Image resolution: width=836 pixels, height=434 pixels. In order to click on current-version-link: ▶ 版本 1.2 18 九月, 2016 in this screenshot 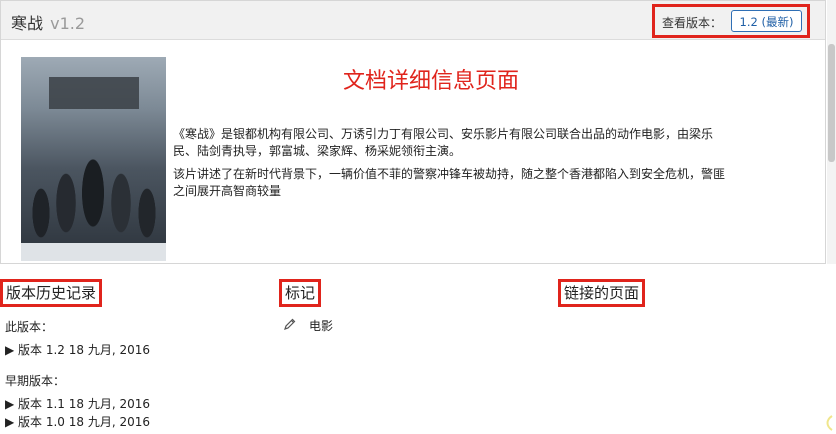, I will do `click(77, 349)`.